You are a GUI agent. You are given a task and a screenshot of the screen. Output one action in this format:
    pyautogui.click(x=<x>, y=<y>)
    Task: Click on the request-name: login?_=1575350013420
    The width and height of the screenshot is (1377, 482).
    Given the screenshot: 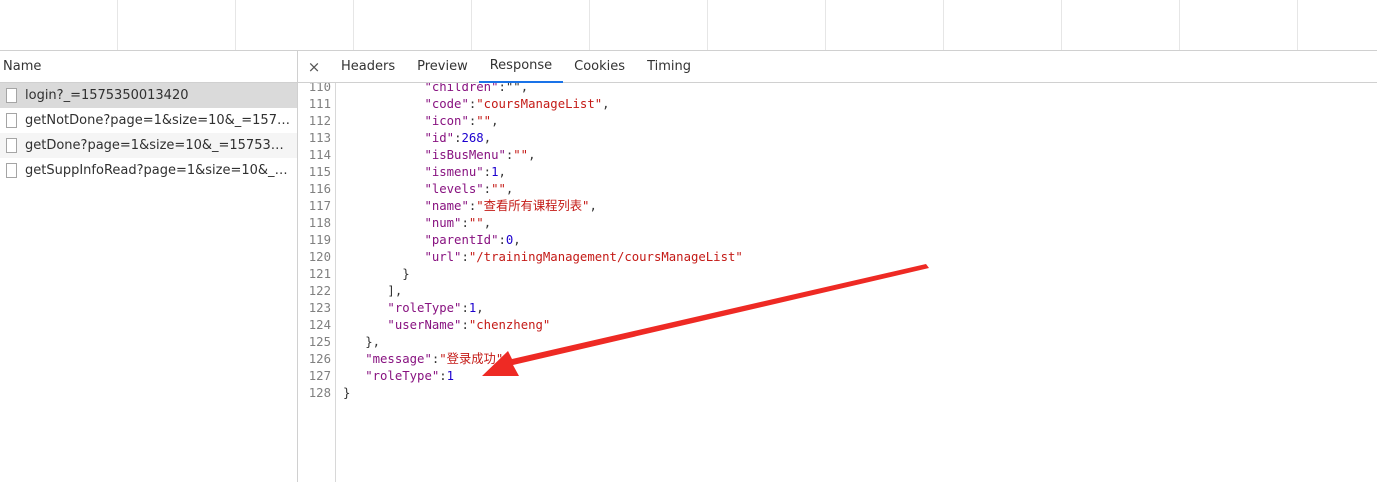 What is the action you would take?
    pyautogui.click(x=107, y=95)
    